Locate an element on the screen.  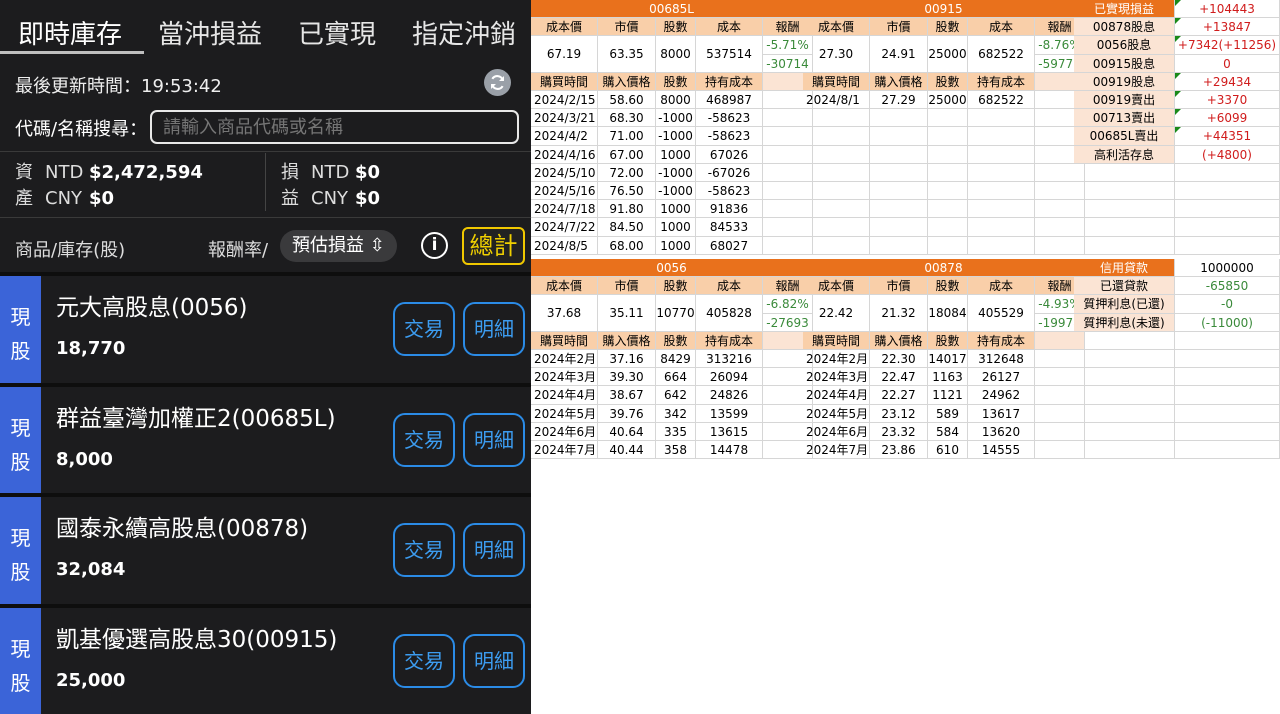
block-value: 67.19 is located at coordinates (564, 54).